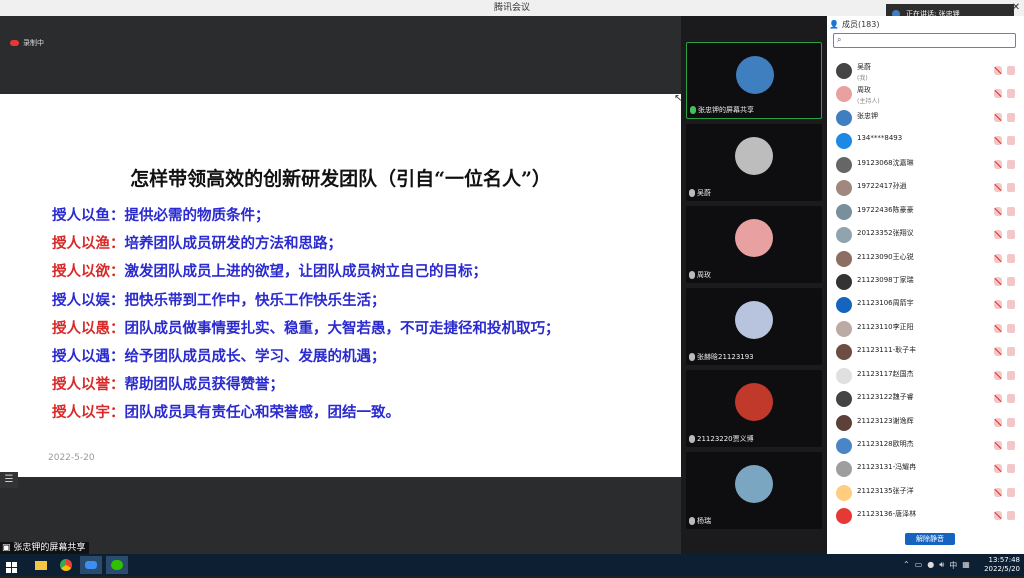 The image size is (1024, 578). What do you see at coordinates (925, 305) in the screenshot?
I see `list-item: 21123106周箭宇` at bounding box center [925, 305].